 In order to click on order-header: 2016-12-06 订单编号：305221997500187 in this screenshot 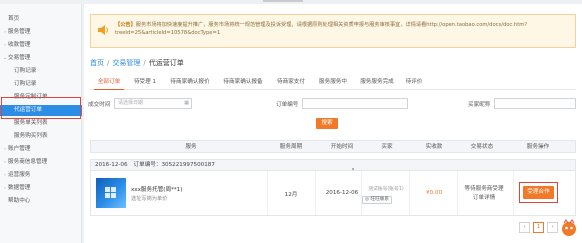, I will do `click(333, 165)`.